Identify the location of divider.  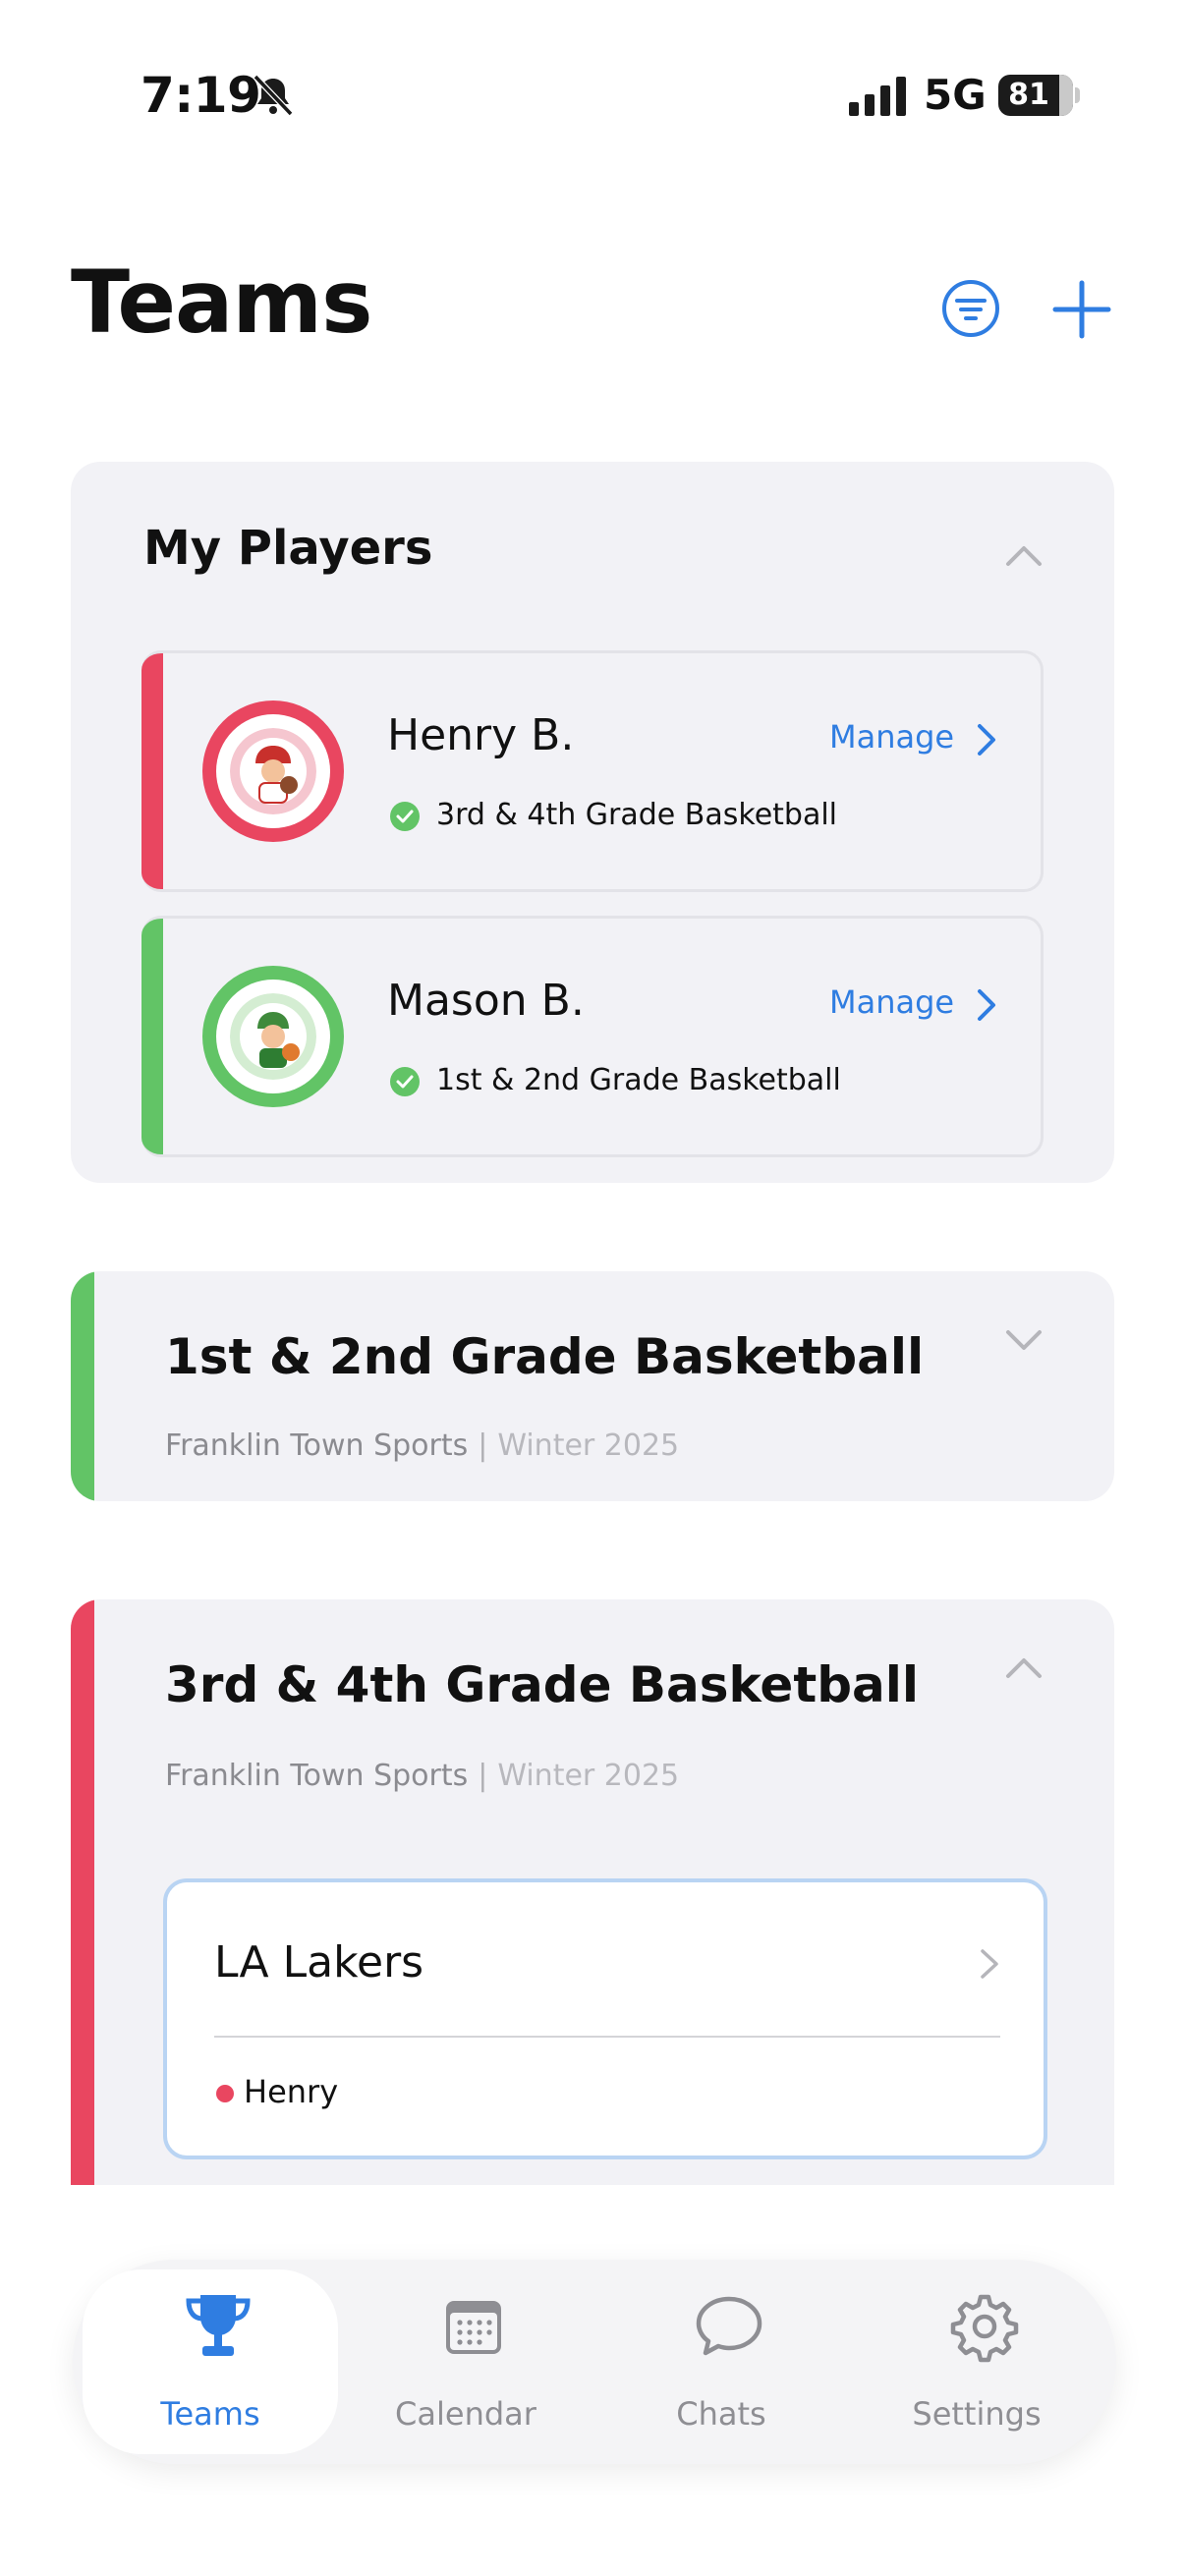
(607, 2037).